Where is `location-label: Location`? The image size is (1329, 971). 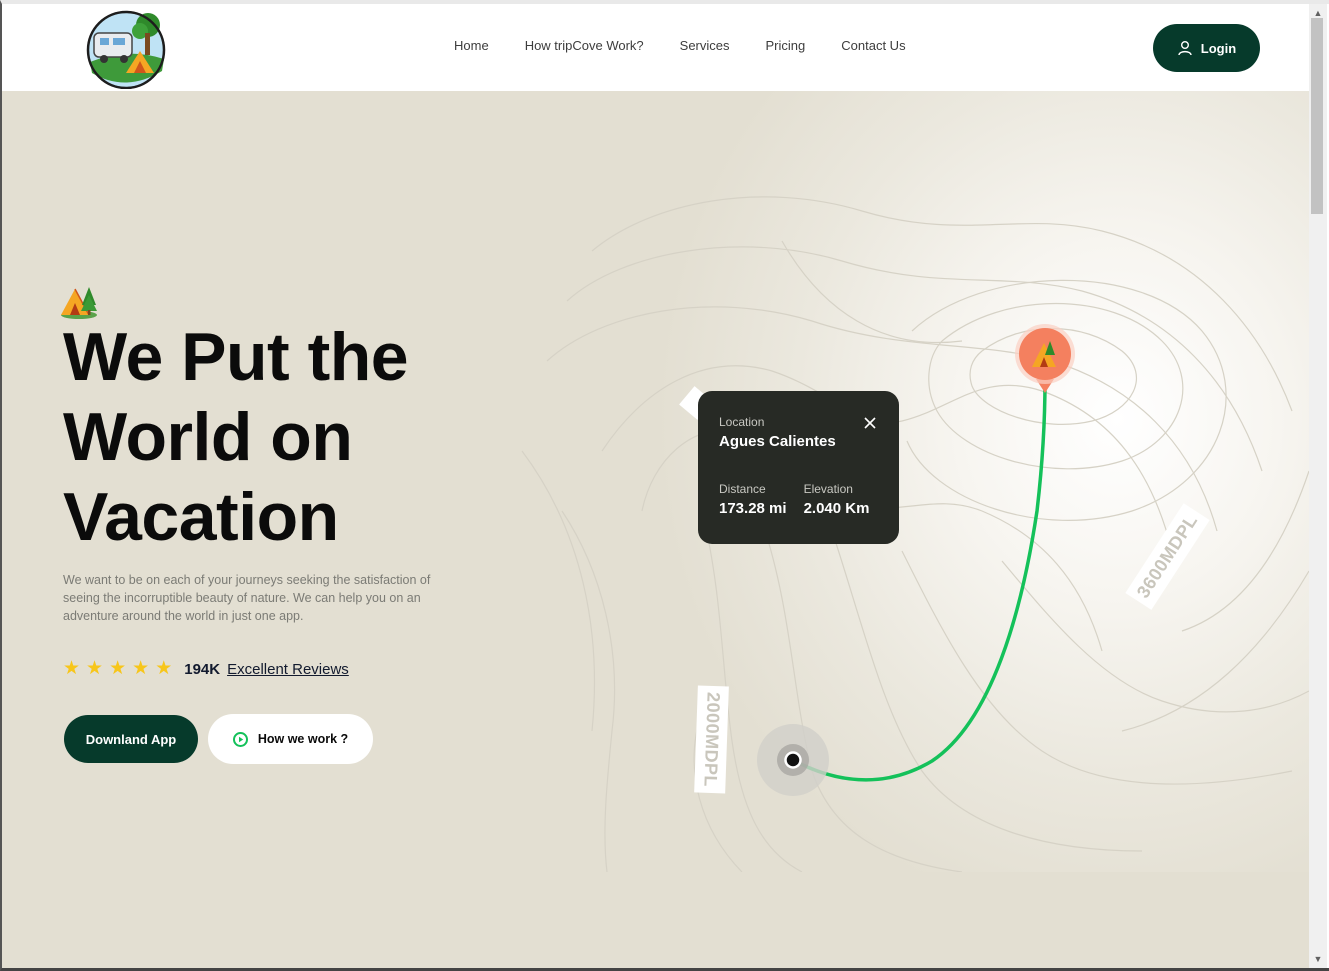
location-label: Location is located at coordinates (742, 422).